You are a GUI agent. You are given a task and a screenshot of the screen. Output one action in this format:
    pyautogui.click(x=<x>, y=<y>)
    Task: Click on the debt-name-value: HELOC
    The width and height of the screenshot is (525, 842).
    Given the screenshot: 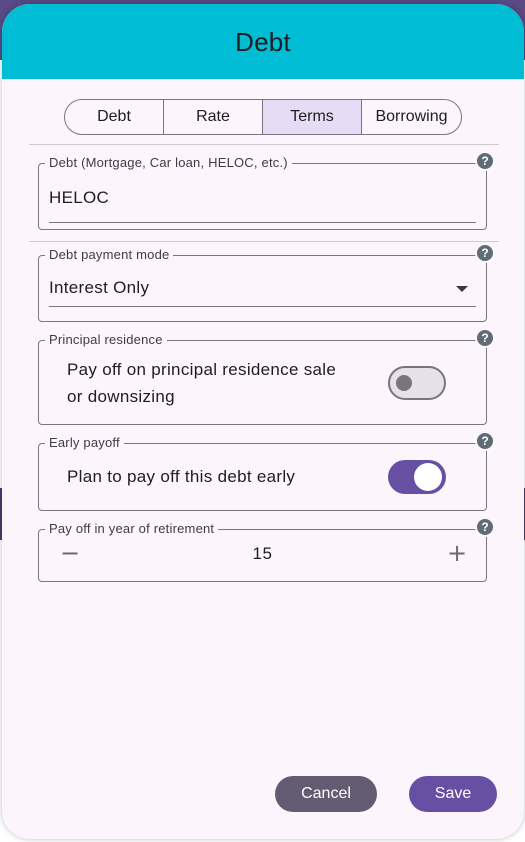 What is the action you would take?
    pyautogui.click(x=79, y=198)
    